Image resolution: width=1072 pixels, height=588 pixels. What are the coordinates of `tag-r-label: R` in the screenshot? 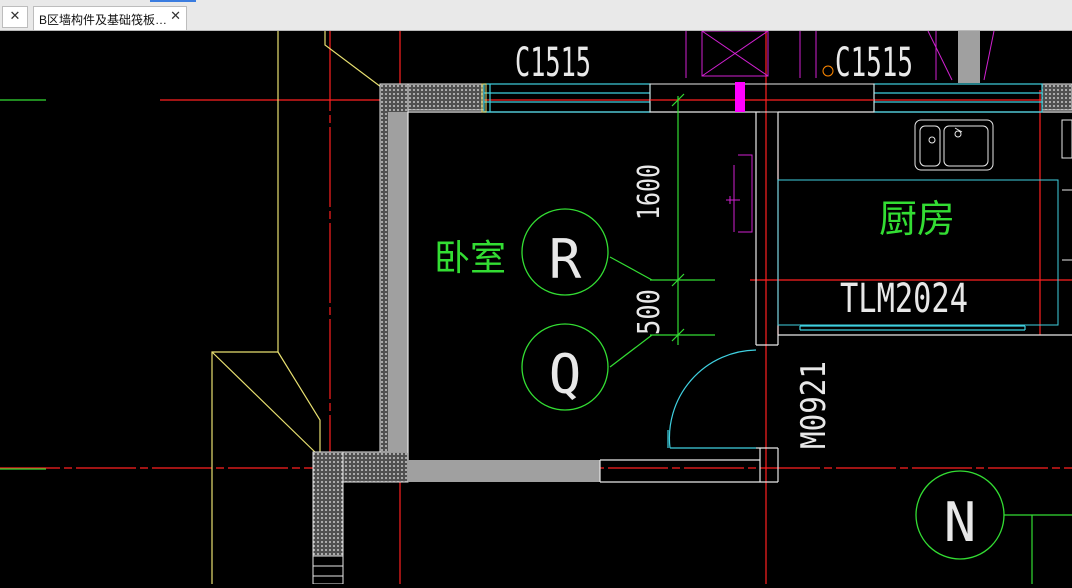 It's located at (565, 259).